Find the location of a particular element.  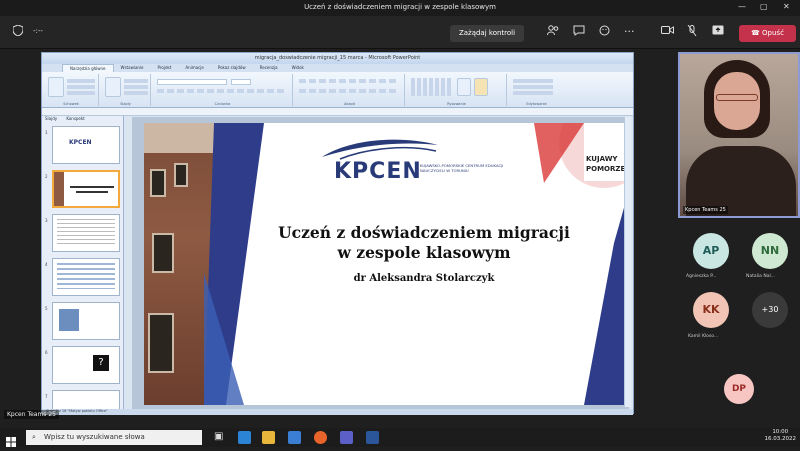

avatar-kk: KK is located at coordinates (711, 310).